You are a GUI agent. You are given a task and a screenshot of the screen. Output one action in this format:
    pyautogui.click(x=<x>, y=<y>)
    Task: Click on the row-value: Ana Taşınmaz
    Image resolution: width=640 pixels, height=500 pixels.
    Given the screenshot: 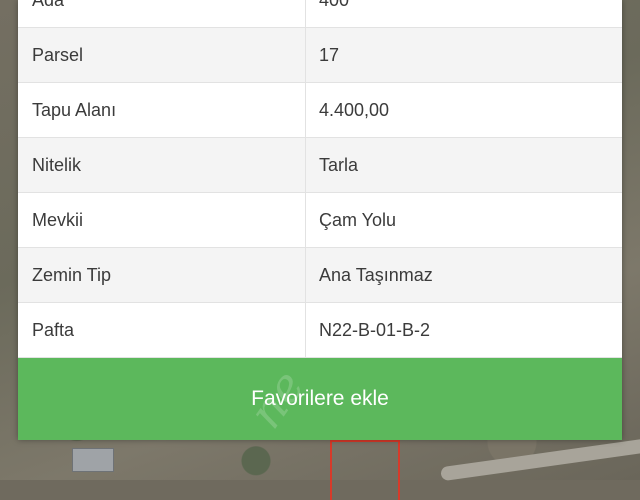 What is the action you would take?
    pyautogui.click(x=376, y=275)
    